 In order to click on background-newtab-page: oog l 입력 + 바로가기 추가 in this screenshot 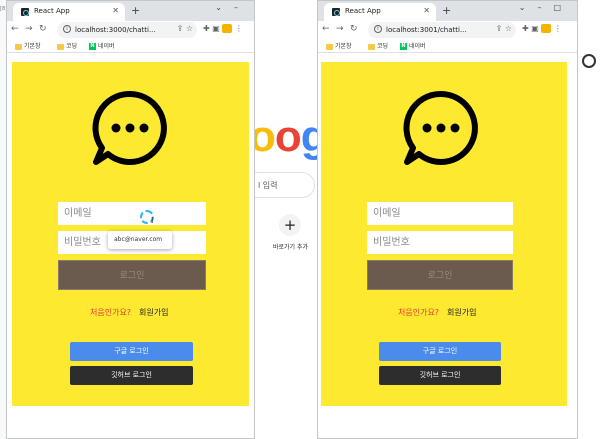, I will do `click(286, 219)`.